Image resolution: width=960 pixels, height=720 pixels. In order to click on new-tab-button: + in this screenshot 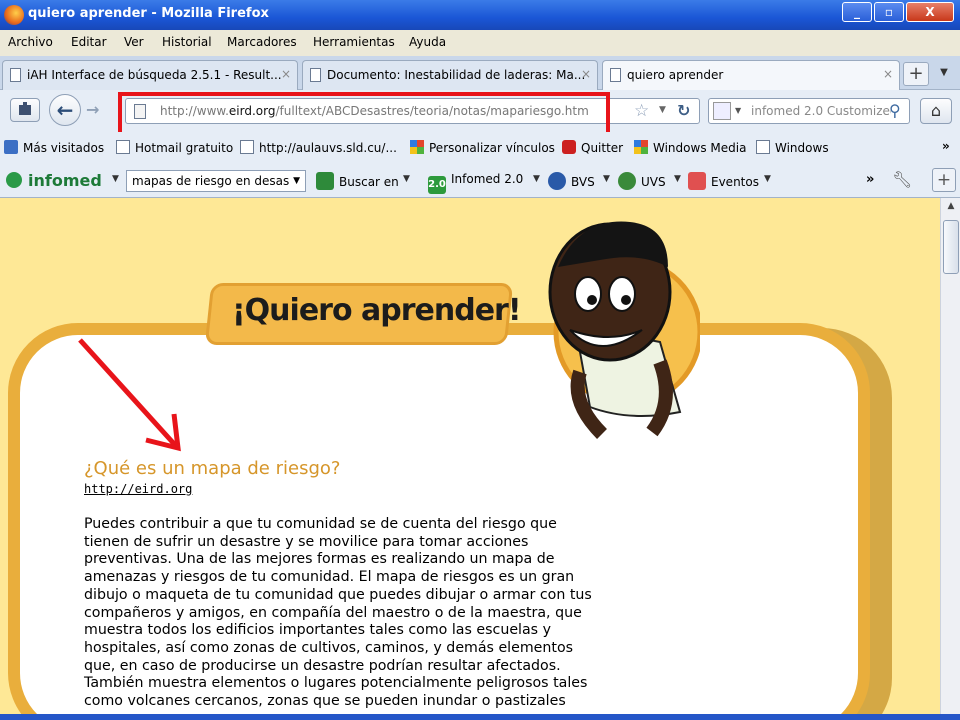, I will do `click(916, 74)`.